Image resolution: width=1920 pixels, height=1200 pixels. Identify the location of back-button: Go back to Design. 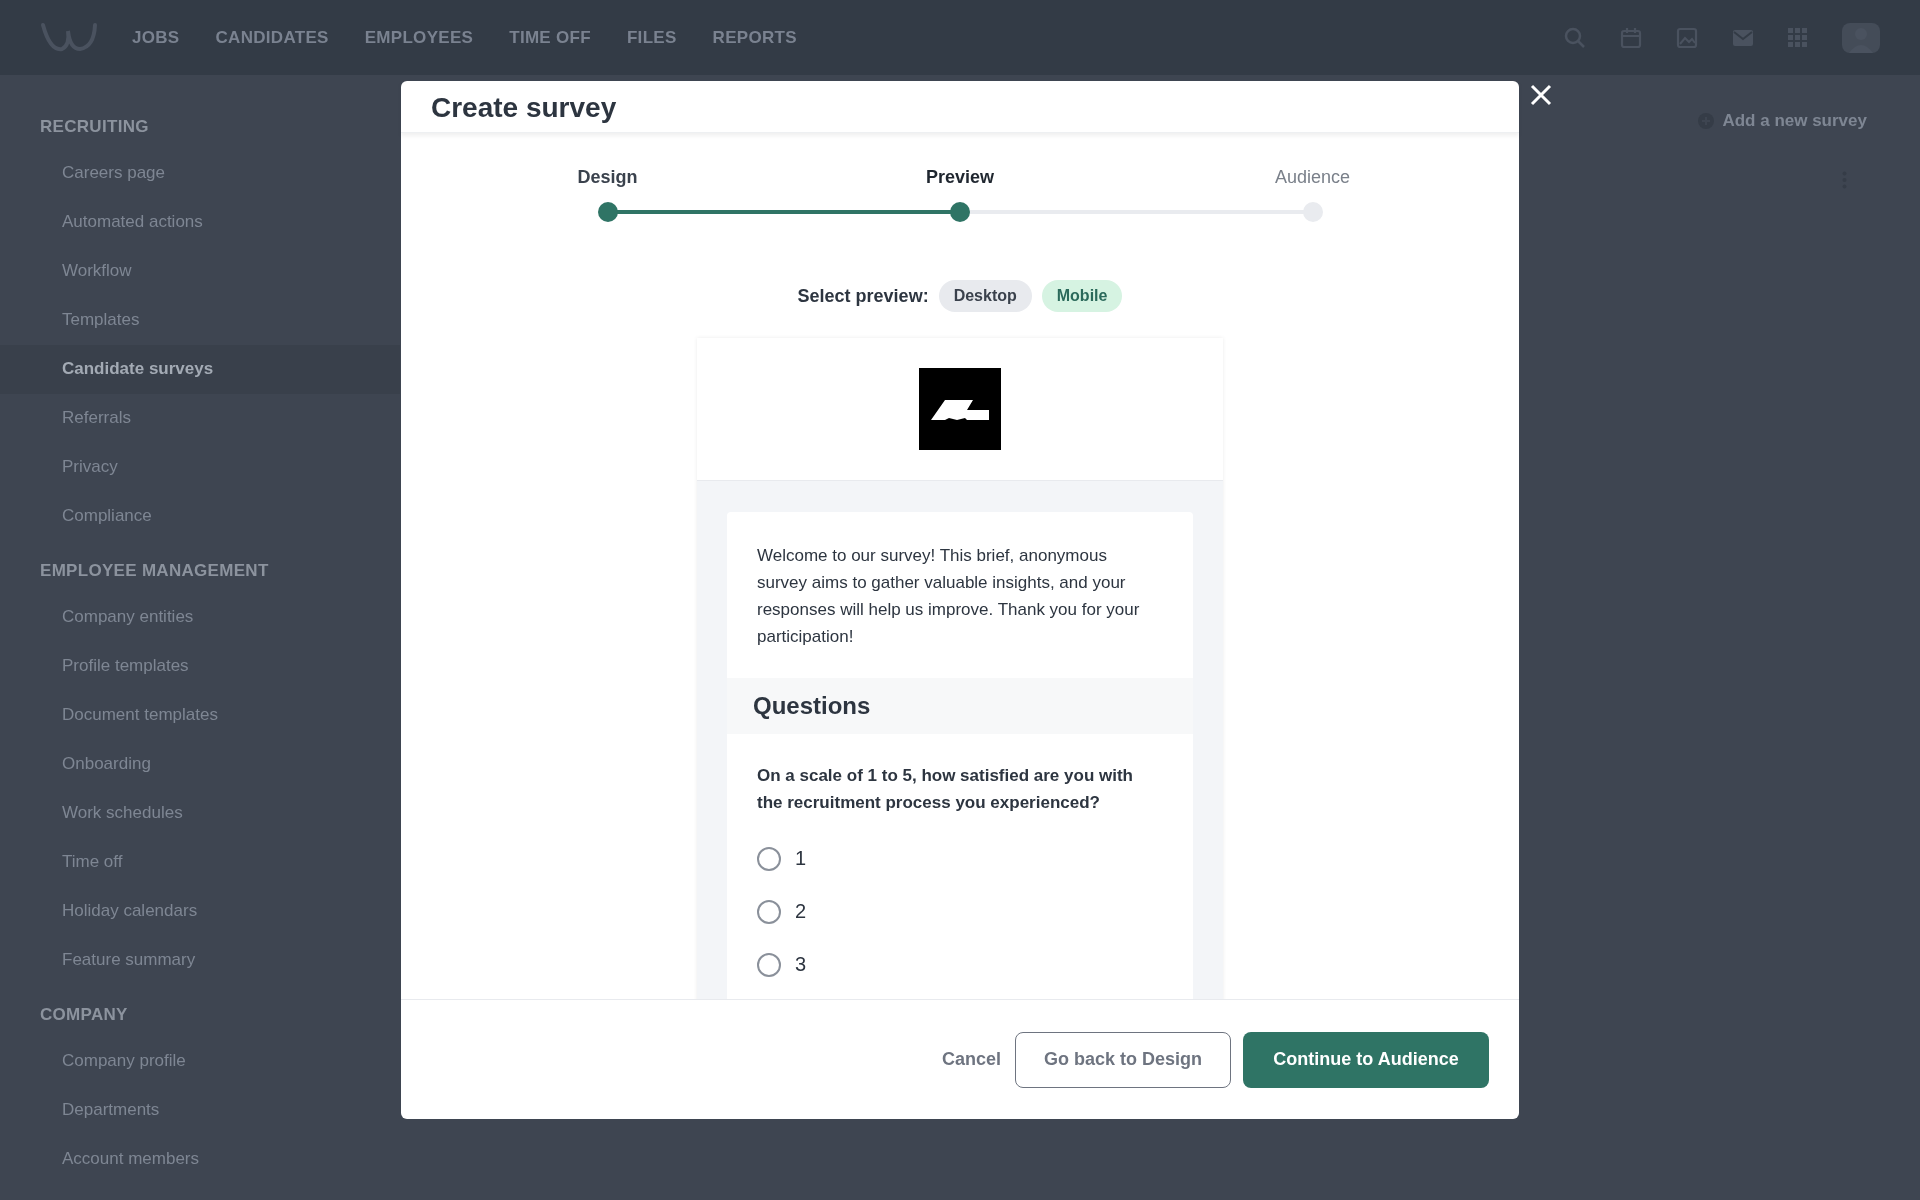
(1123, 1059).